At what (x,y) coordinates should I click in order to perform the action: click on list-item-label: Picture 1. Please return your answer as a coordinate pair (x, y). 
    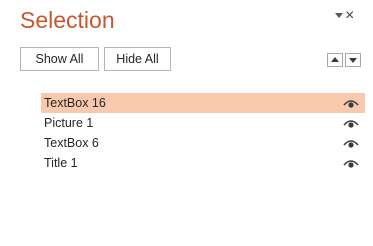
    Looking at the image, I should click on (69, 123).